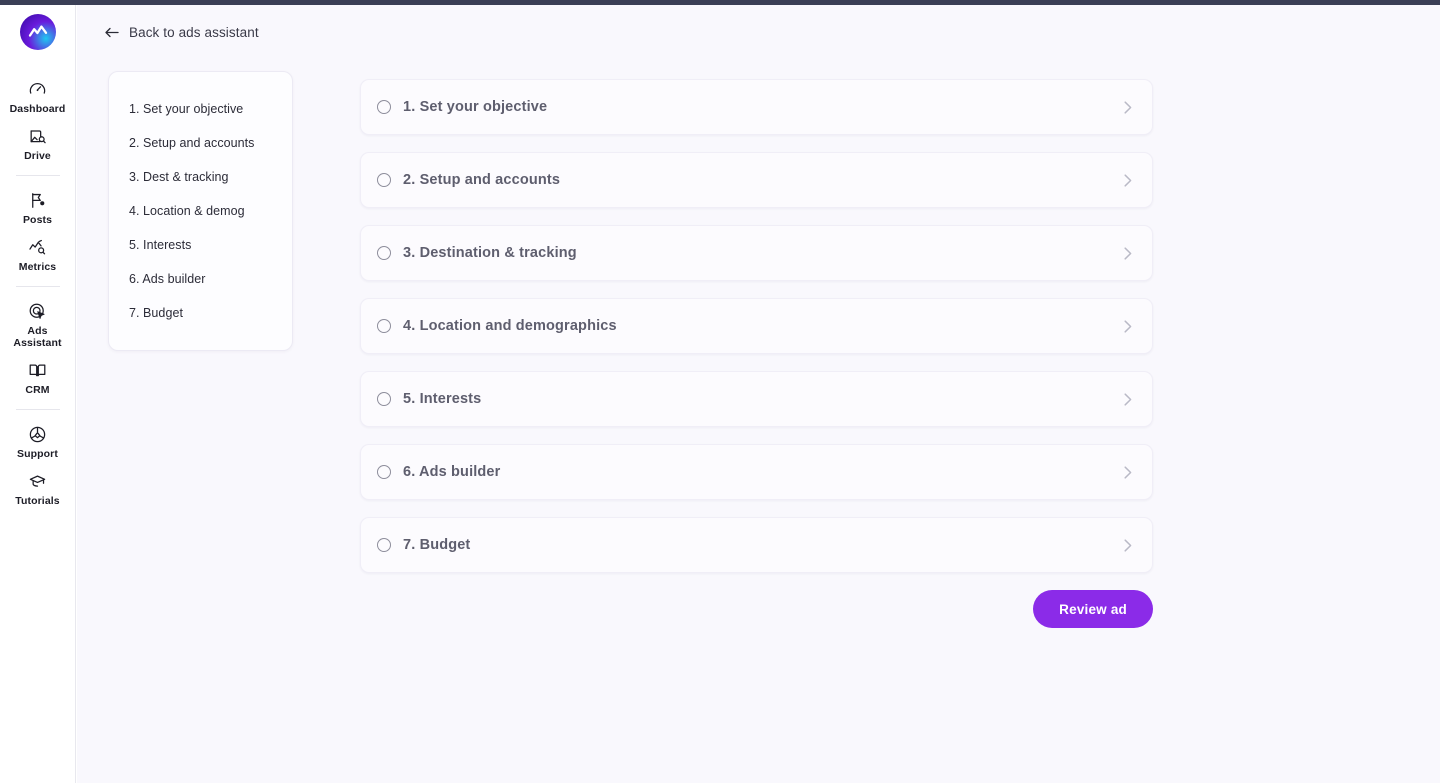 This screenshot has height=783, width=1440. I want to click on sidebar-item-metrics: Metrics, so click(38, 253).